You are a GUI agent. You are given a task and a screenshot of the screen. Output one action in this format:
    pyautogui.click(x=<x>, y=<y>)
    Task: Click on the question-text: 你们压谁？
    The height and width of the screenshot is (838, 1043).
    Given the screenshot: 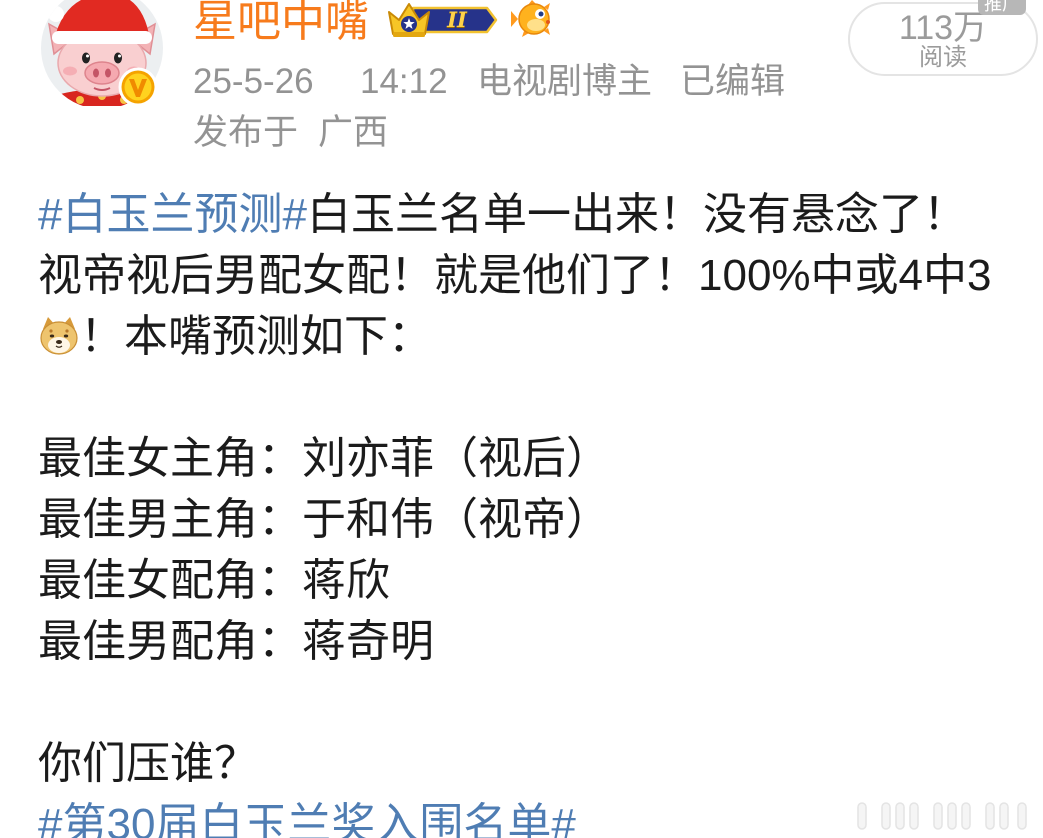 What is the action you would take?
    pyautogui.click(x=148, y=763)
    